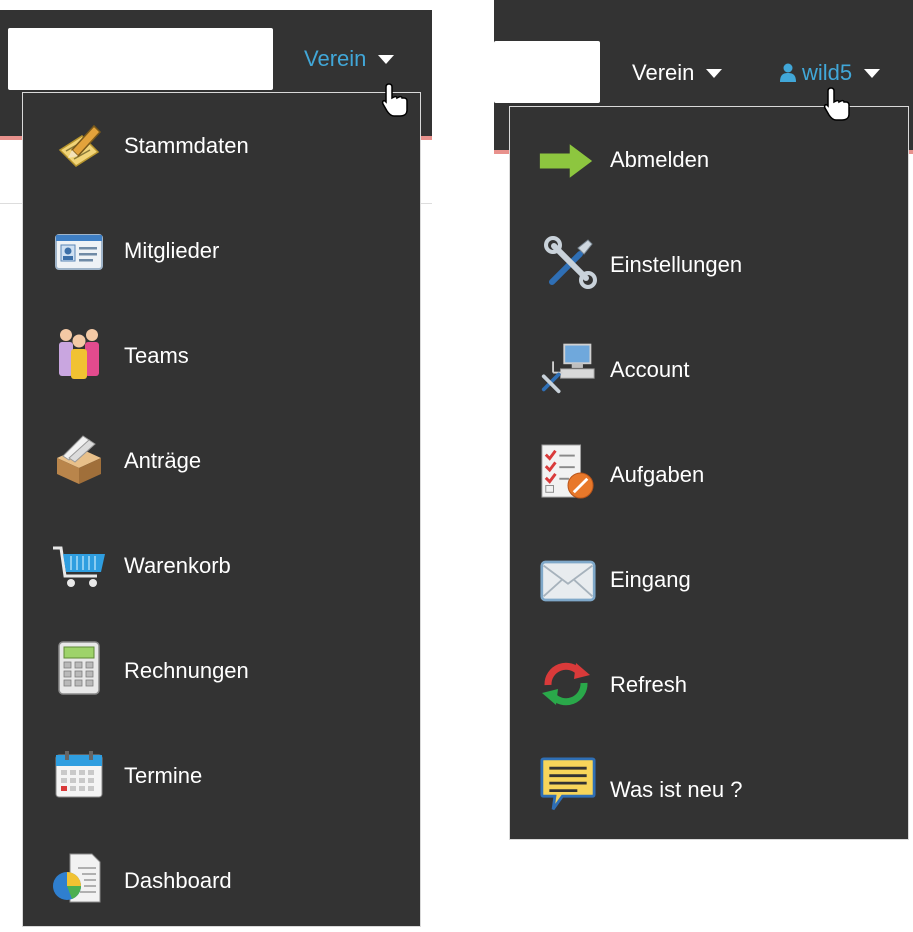 This screenshot has width=913, height=932. Describe the element at coordinates (657, 474) in the screenshot. I see `menu-item-label: Aufgaben` at that location.